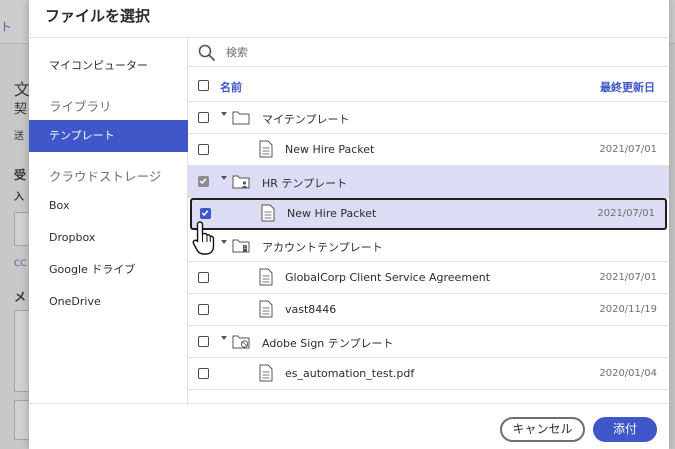 This screenshot has height=449, width=675. What do you see at coordinates (428, 374) in the screenshot?
I see `table-row-file: es_automation_test.pdf 2020/01/04` at bounding box center [428, 374].